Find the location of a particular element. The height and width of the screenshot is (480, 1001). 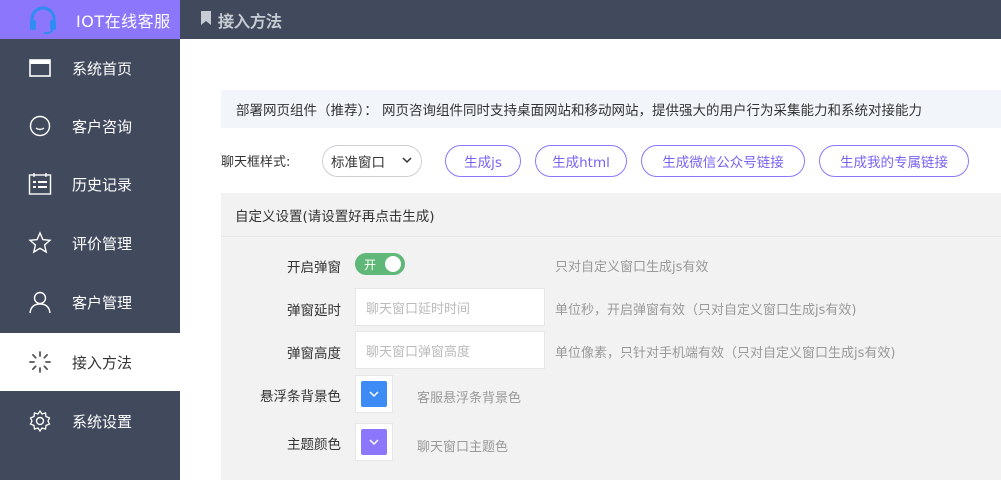

sidebar-item-customers: 客户管理 is located at coordinates (90, 302).